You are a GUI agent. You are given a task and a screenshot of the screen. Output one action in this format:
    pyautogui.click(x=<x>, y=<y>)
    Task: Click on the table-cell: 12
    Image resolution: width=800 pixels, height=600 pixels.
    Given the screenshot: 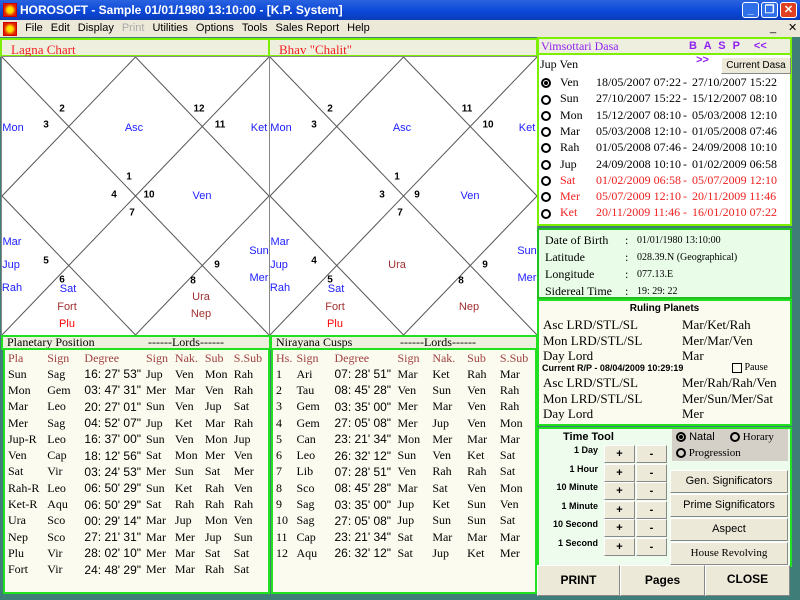 What is the action you would take?
    pyautogui.click(x=282, y=552)
    